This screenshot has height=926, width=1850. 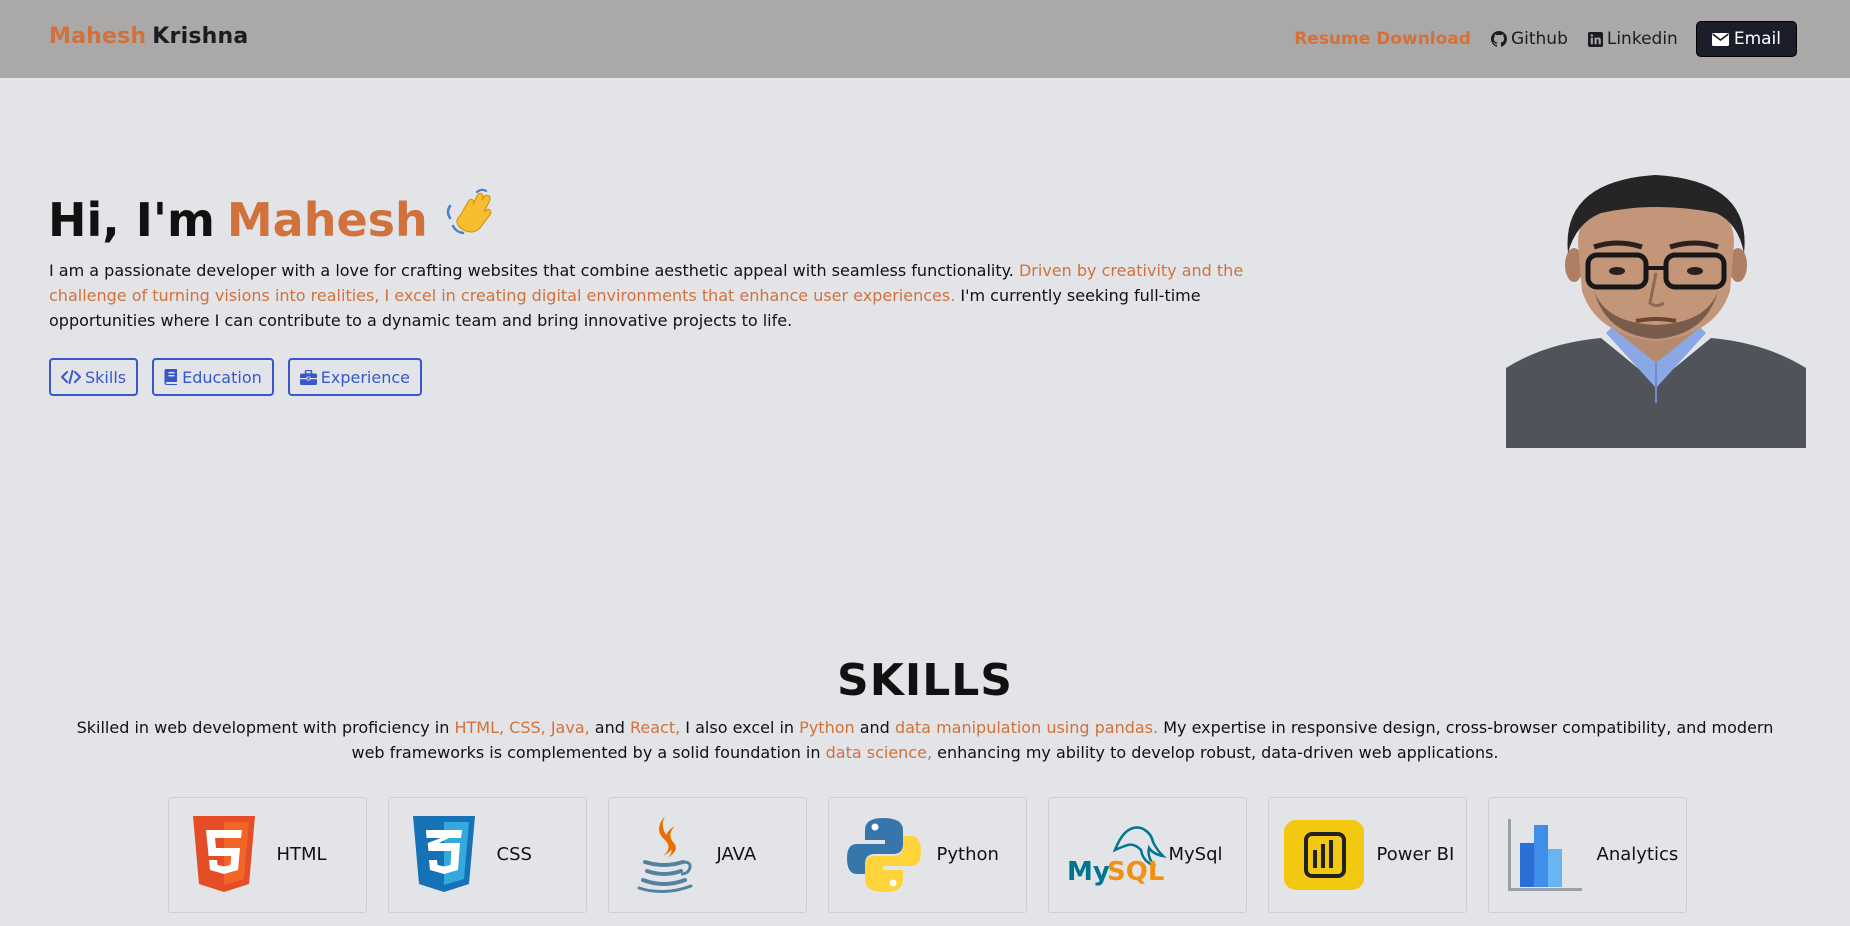 I want to click on experience-button: Experience, so click(x=354, y=377).